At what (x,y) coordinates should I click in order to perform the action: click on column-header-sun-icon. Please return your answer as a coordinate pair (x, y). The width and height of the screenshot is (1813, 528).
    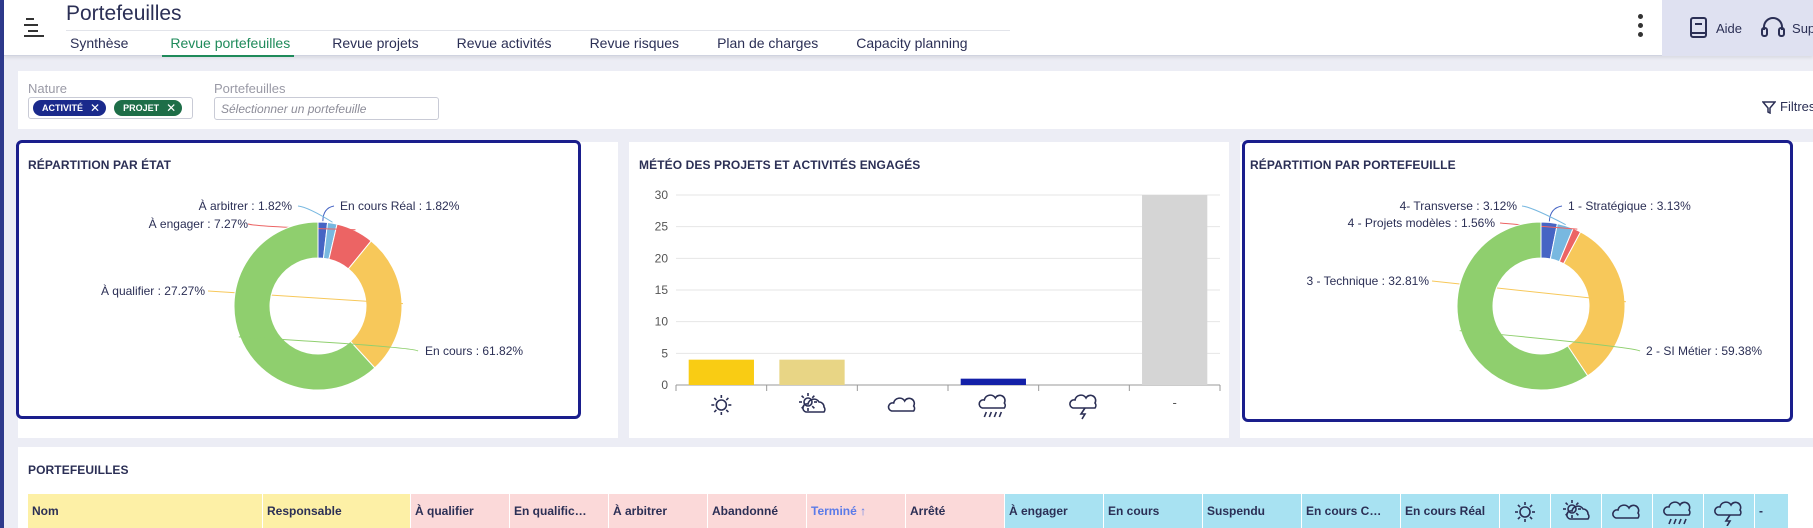
    Looking at the image, I should click on (1525, 511).